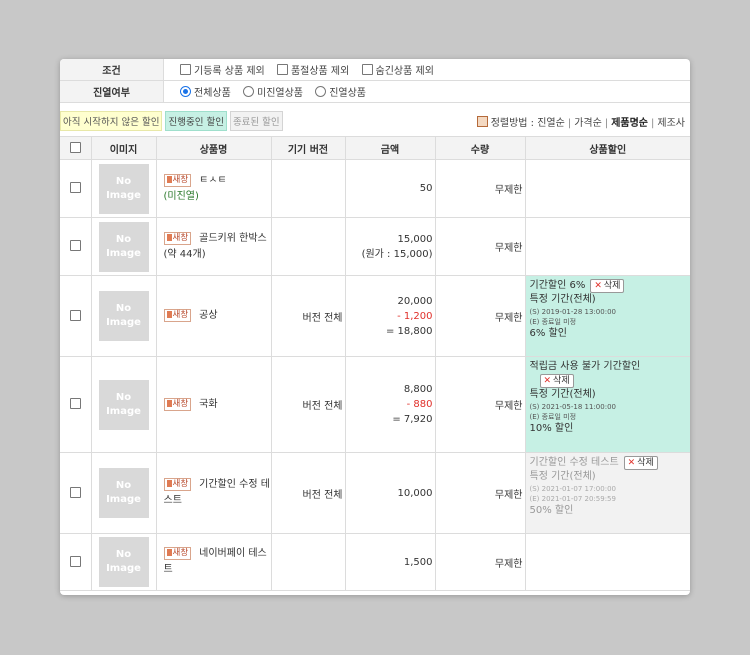  Describe the element at coordinates (208, 315) in the screenshot. I see `product-name: 공상` at that location.